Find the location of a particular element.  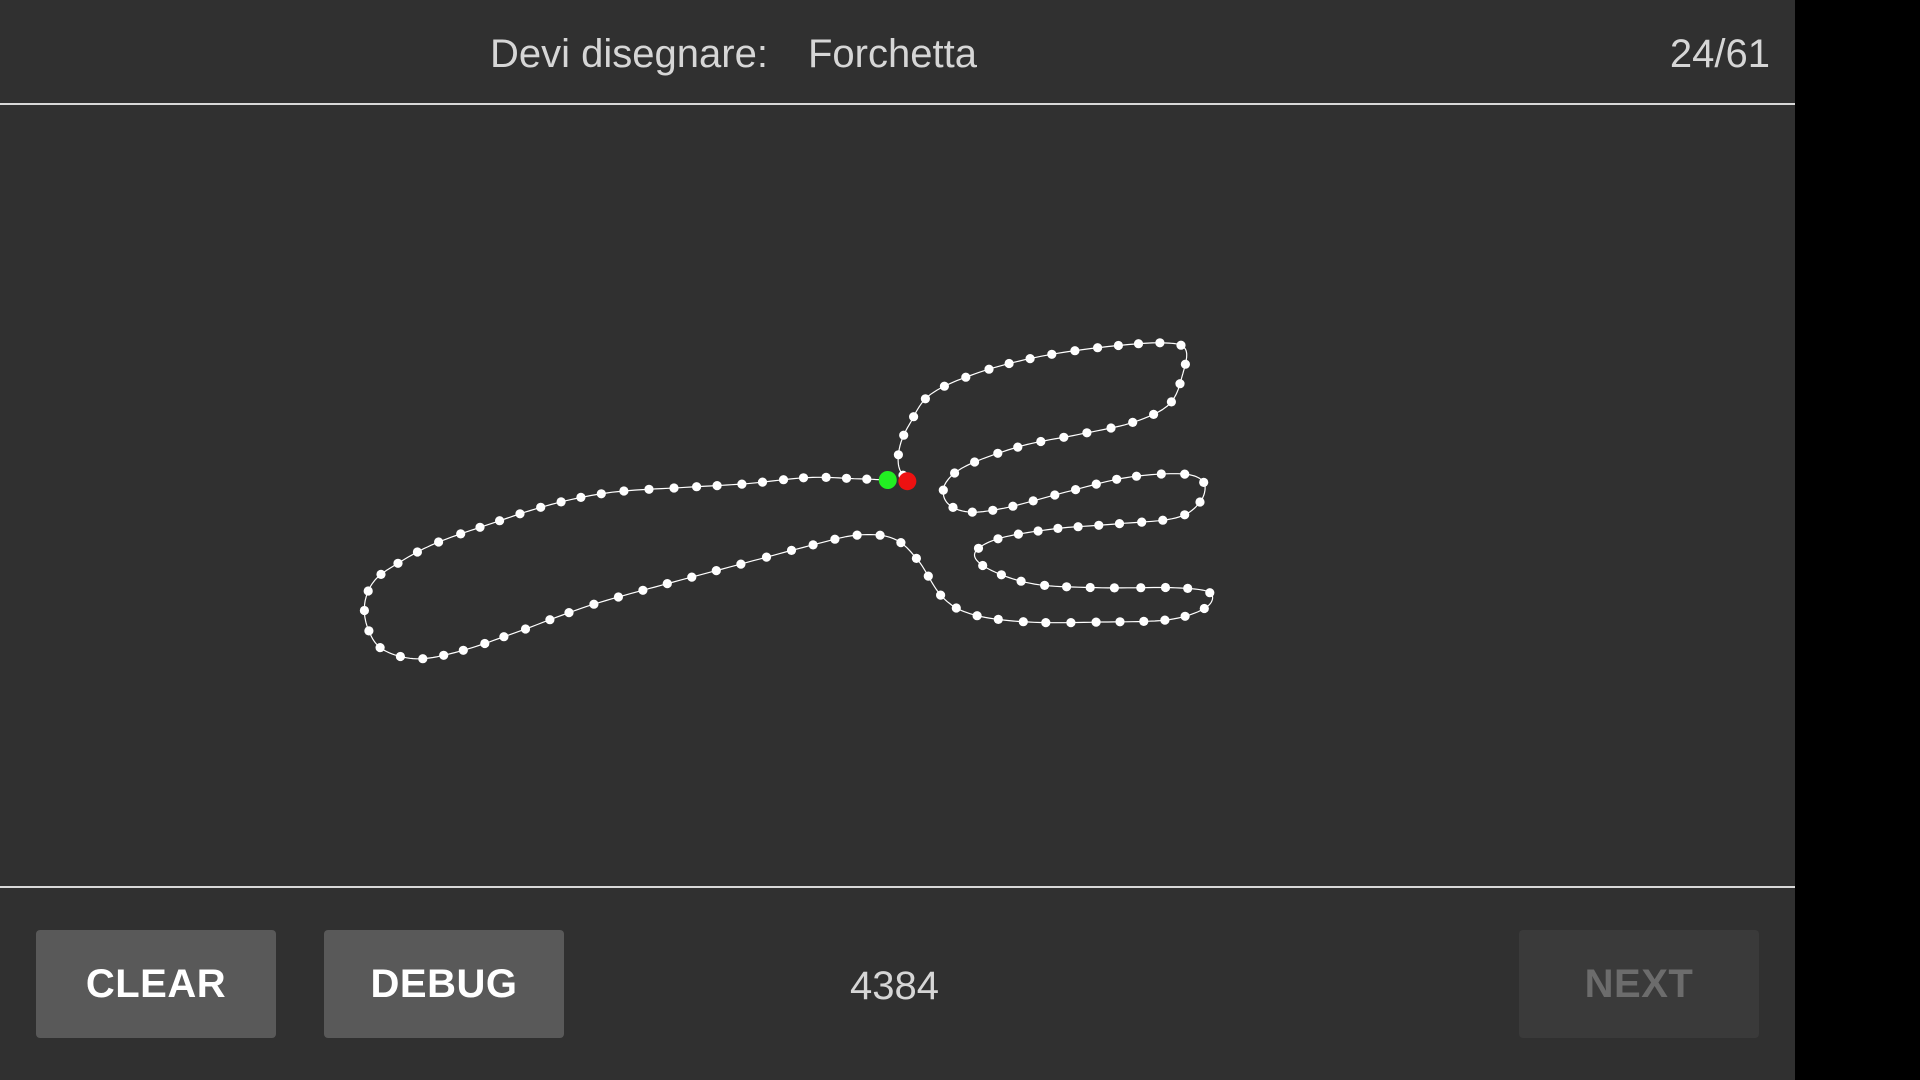

stroke-end-marker is located at coordinates (907, 481).